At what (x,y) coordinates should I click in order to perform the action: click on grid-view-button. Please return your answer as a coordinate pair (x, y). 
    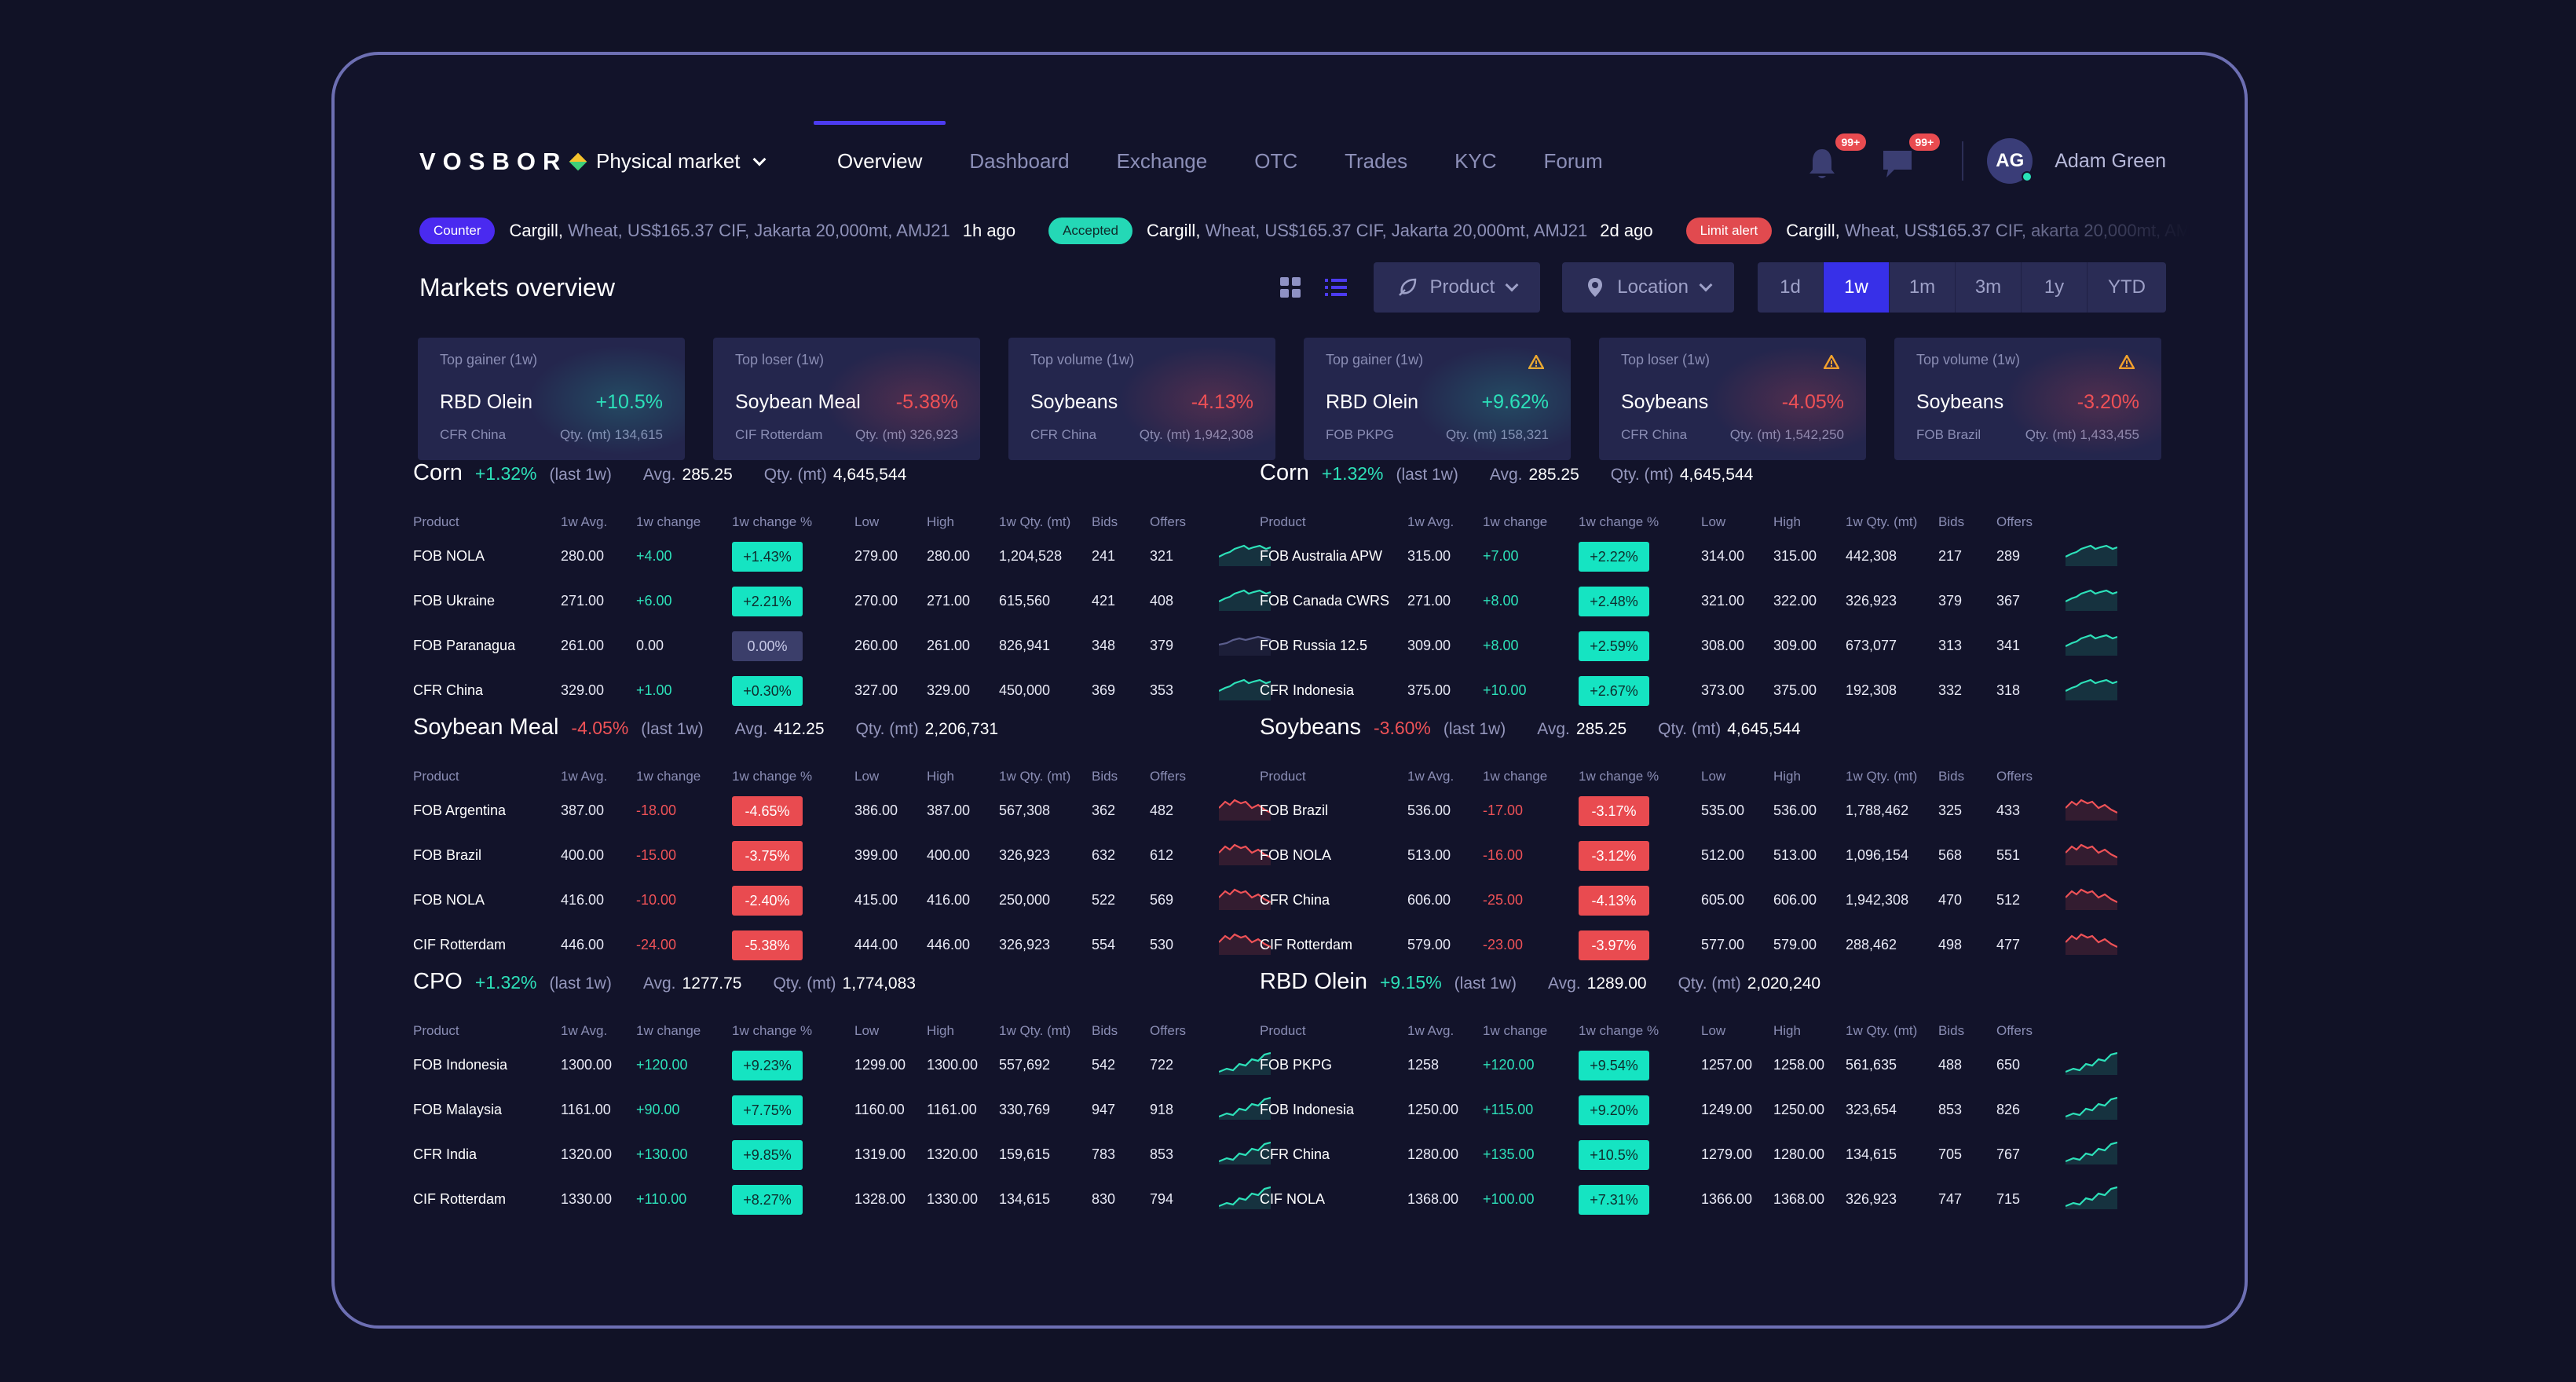
    Looking at the image, I should click on (1290, 287).